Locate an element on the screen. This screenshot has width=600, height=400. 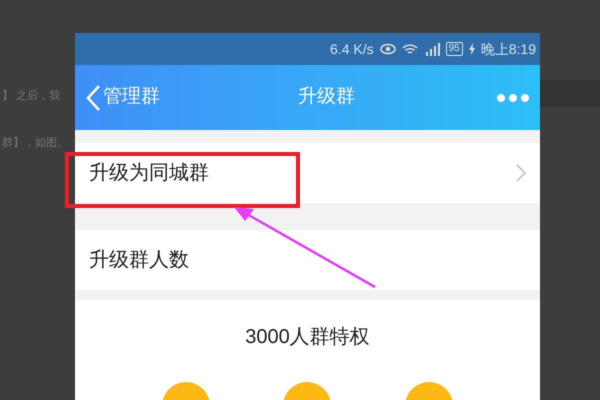
menu-row: 升级群人数 is located at coordinates (307, 260).